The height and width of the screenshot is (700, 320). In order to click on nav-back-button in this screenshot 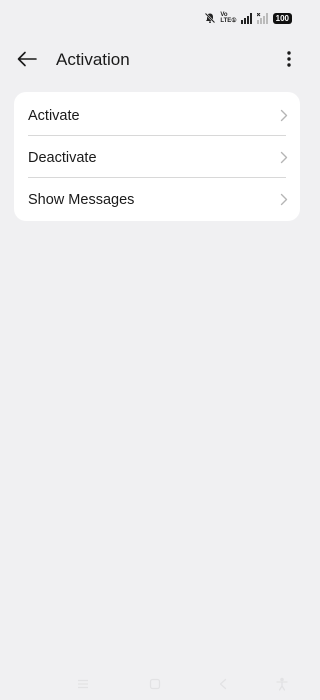, I will do `click(223, 684)`.